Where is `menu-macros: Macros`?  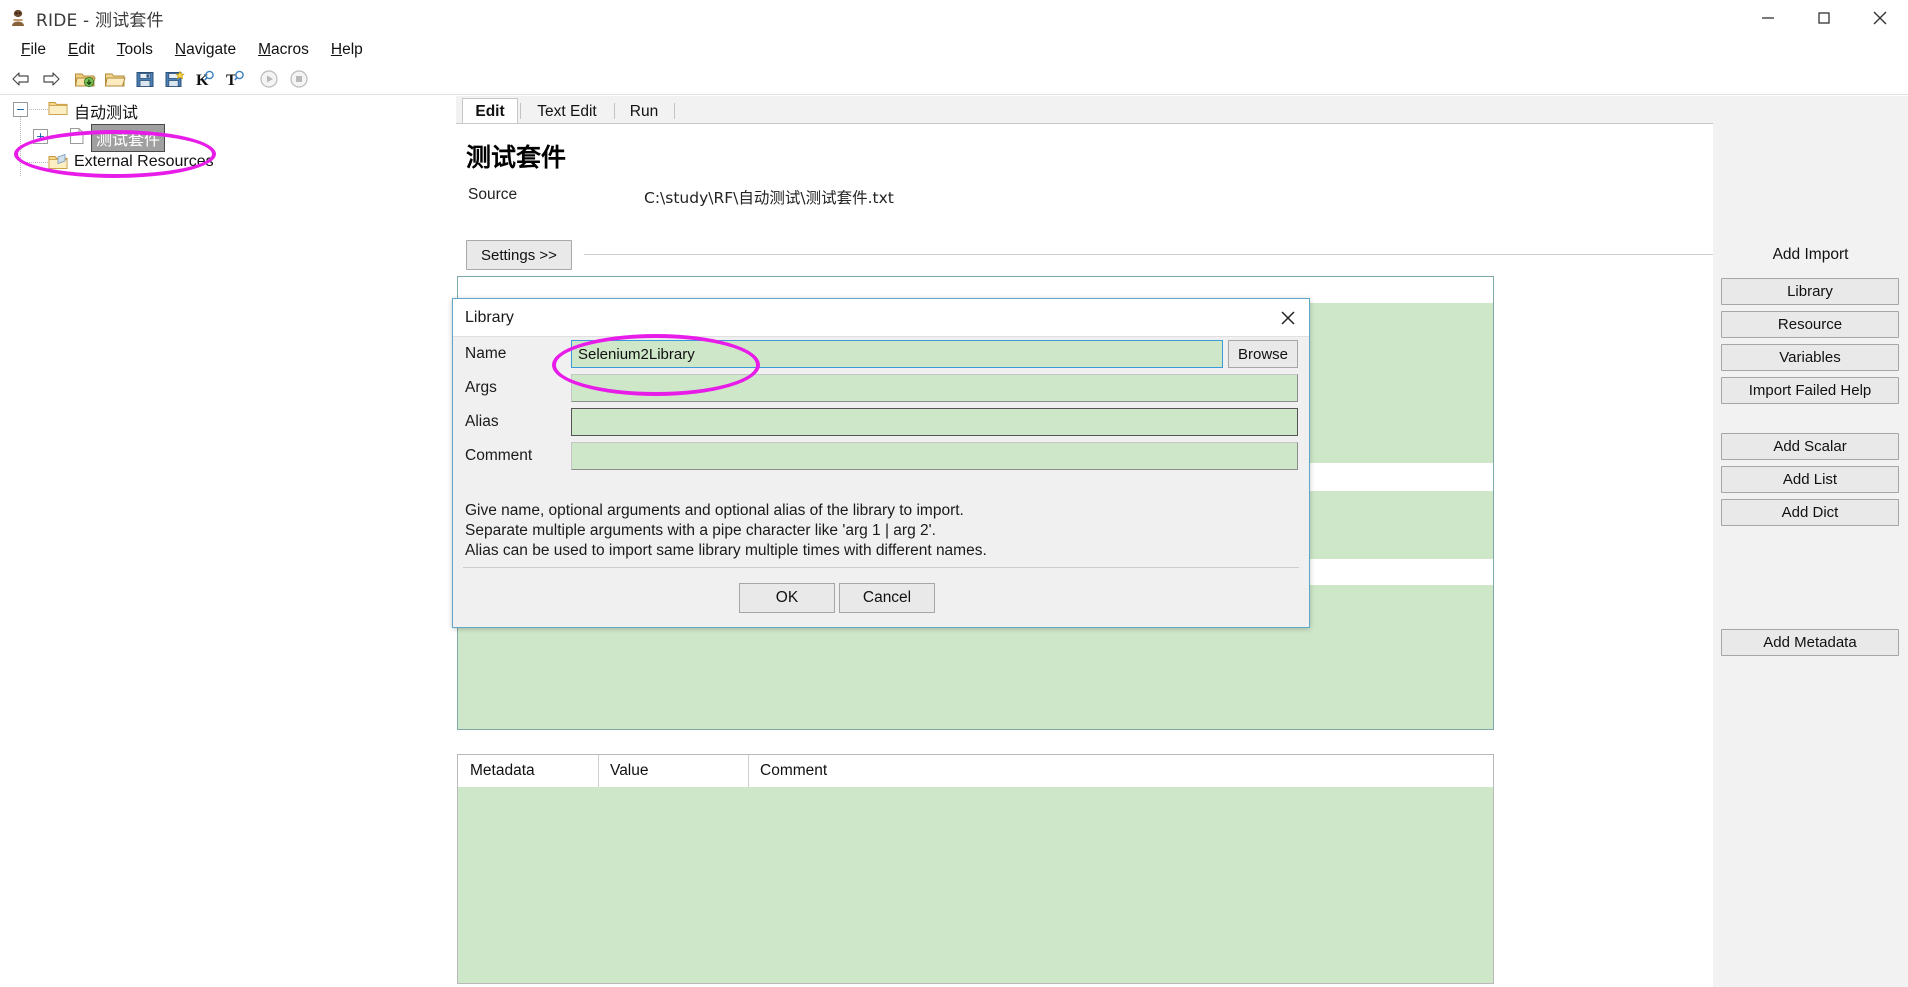 menu-macros: Macros is located at coordinates (283, 50).